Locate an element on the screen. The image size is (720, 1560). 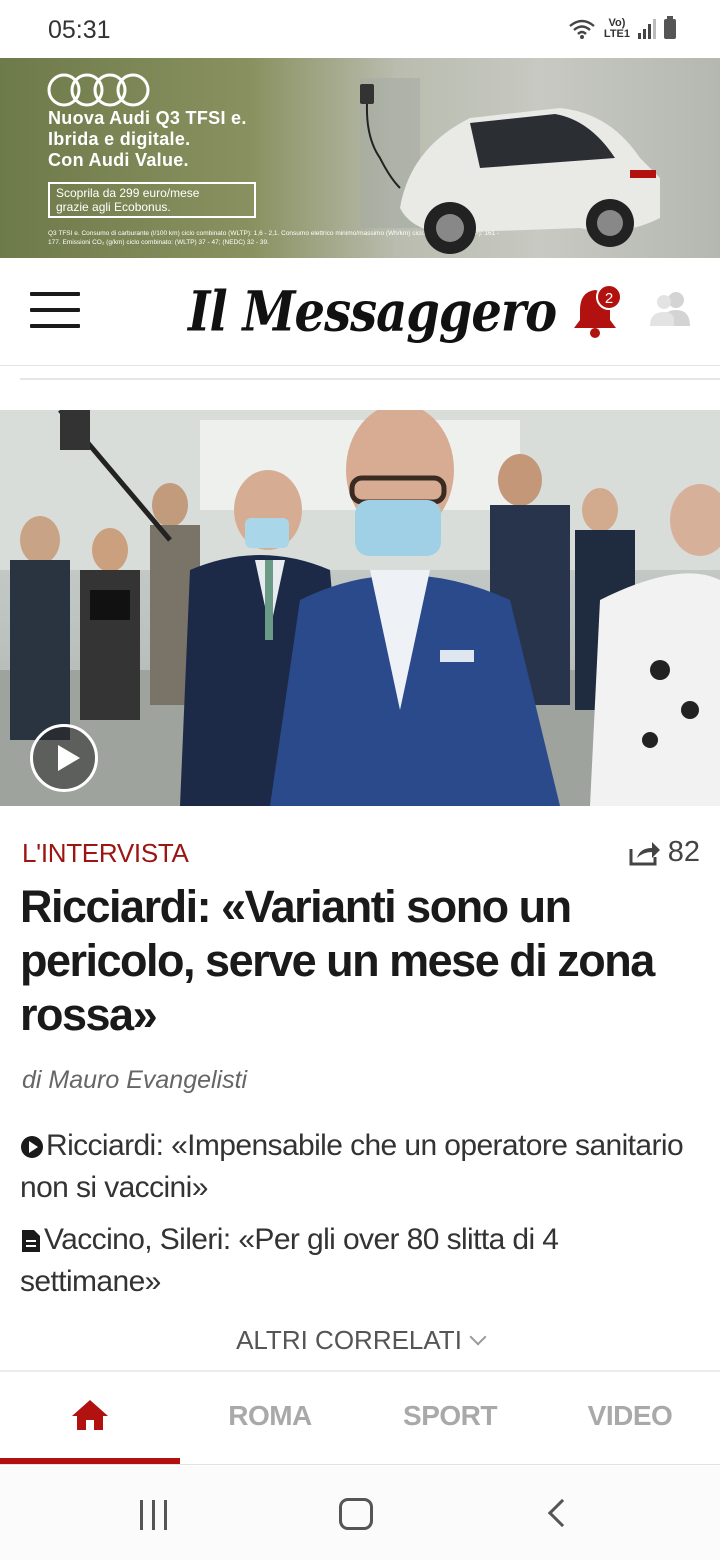
tab-home is located at coordinates (90, 1418).